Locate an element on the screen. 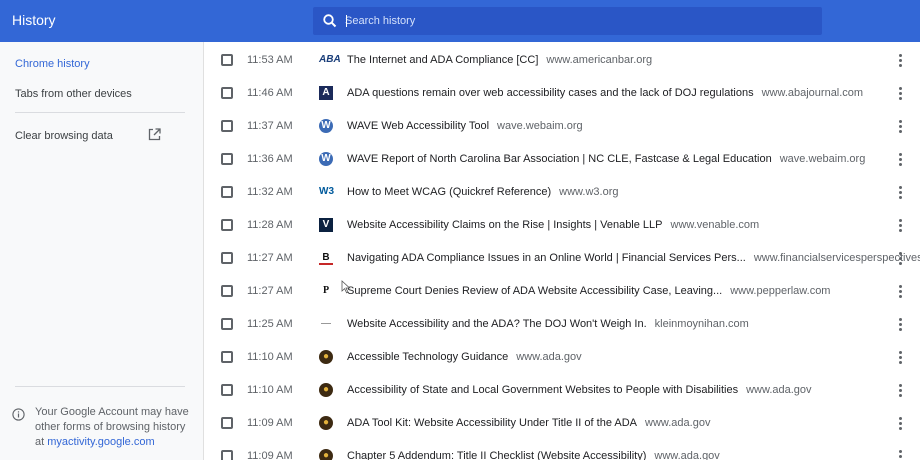  visit-time: 11:46 AM is located at coordinates (270, 93).